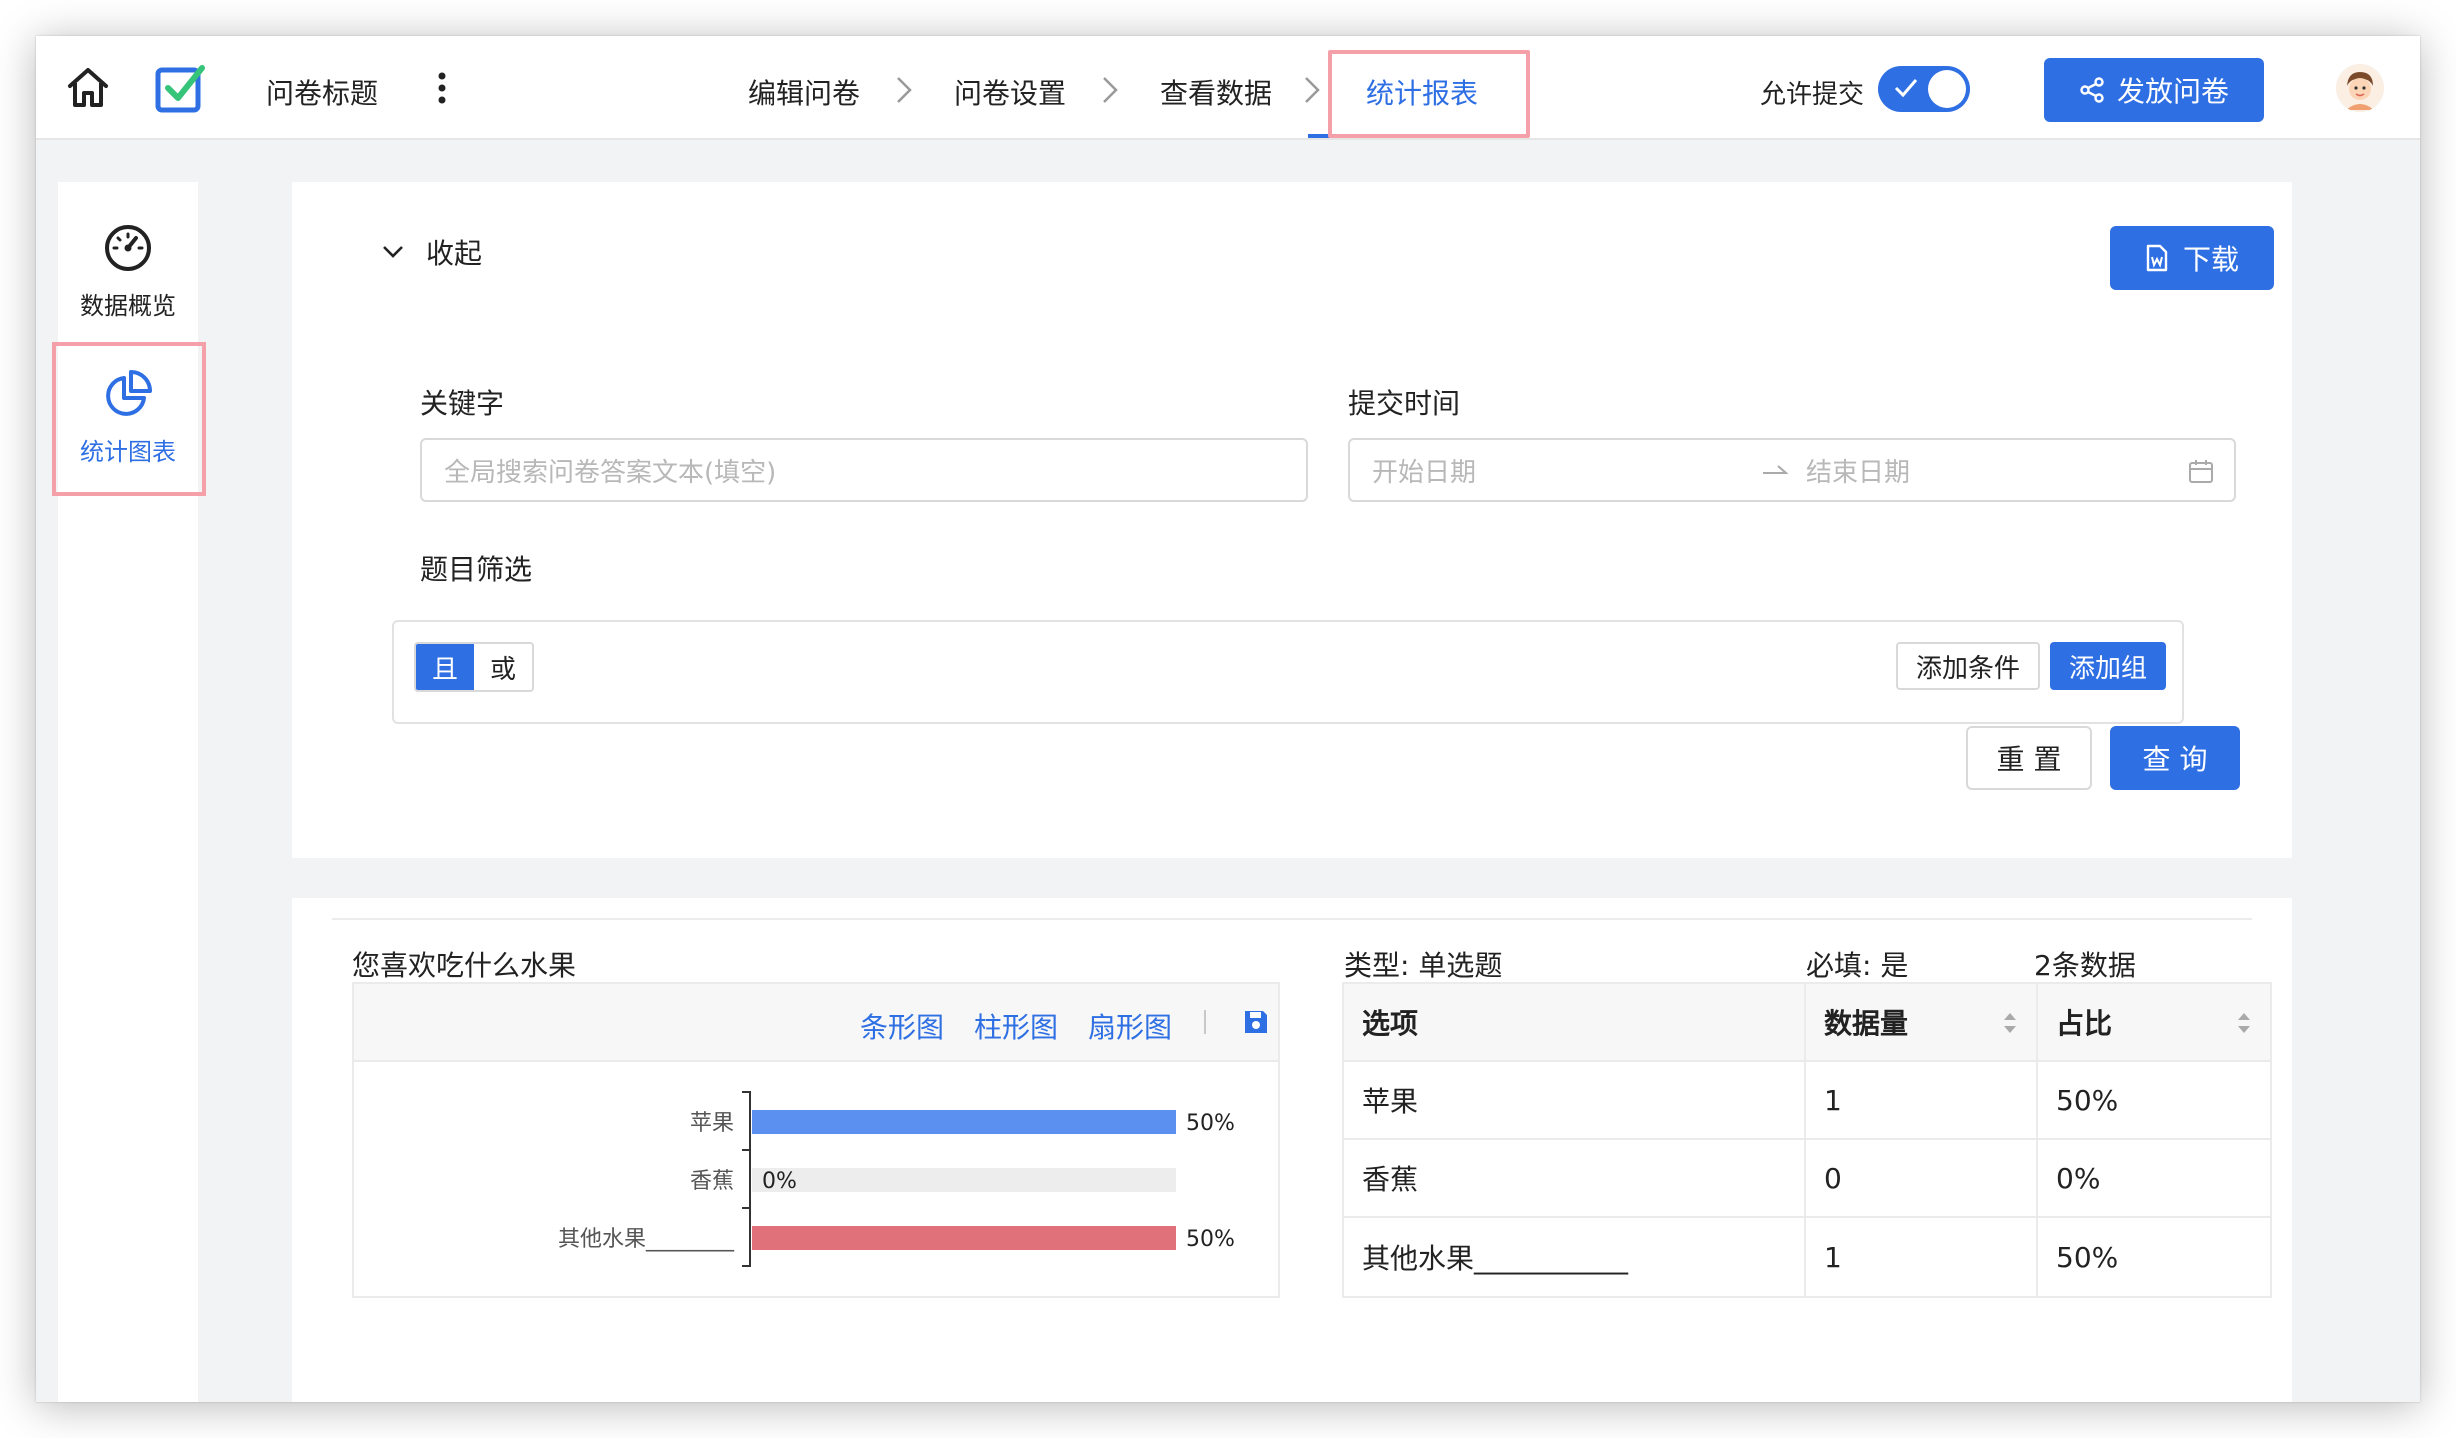 The width and height of the screenshot is (2456, 1438). I want to click on publish-survey-label: 发放问卷, so click(2172, 91).